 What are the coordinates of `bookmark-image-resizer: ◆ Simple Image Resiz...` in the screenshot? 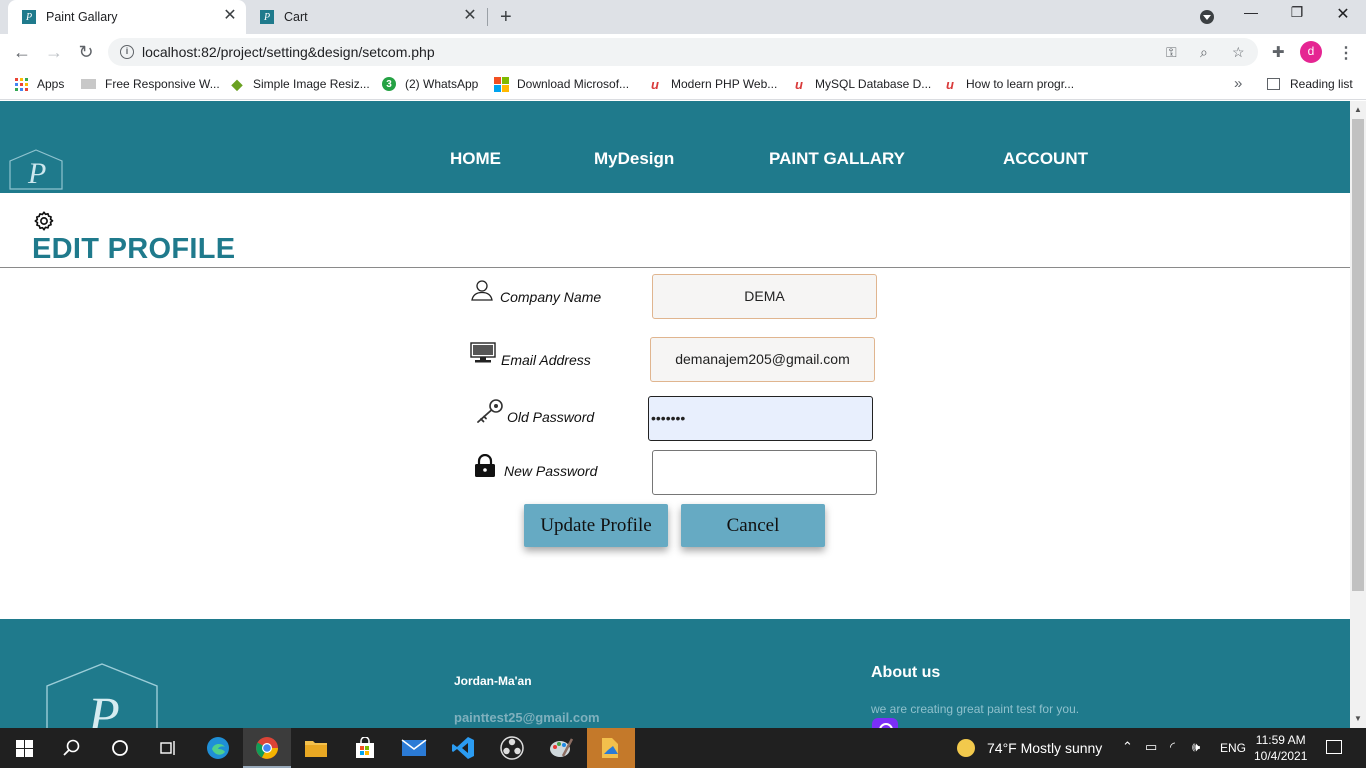 It's located at (300, 84).